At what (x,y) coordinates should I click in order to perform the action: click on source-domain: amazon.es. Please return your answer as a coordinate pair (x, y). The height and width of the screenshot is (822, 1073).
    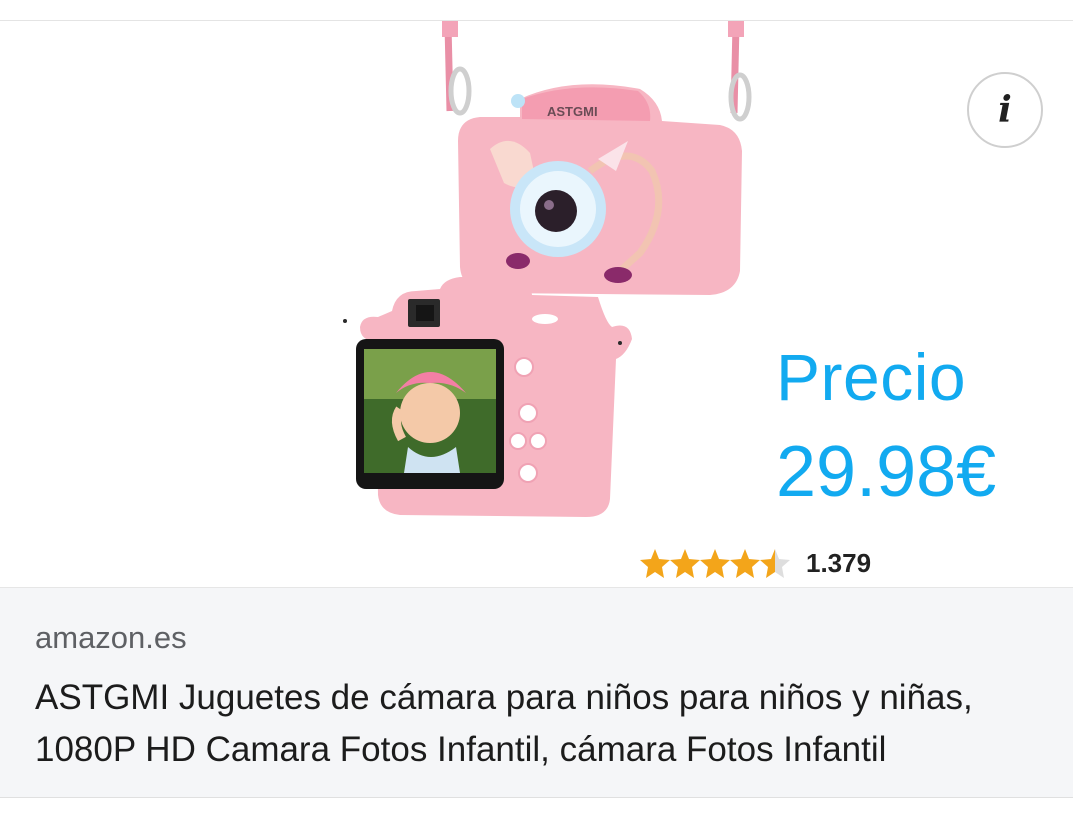
    Looking at the image, I should click on (111, 638).